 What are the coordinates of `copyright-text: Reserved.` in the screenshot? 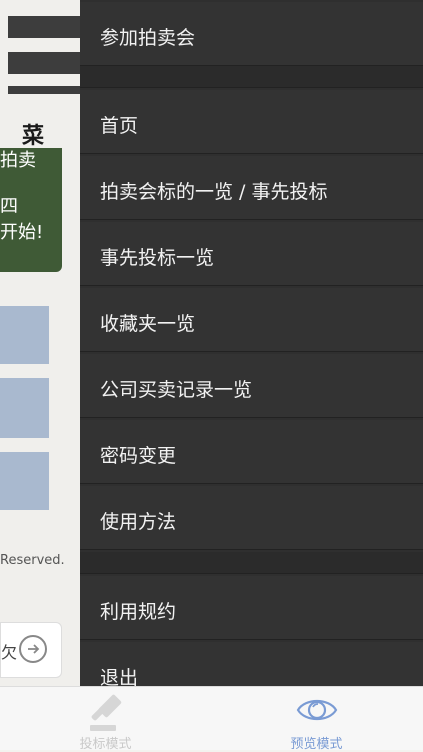 It's located at (32, 560).